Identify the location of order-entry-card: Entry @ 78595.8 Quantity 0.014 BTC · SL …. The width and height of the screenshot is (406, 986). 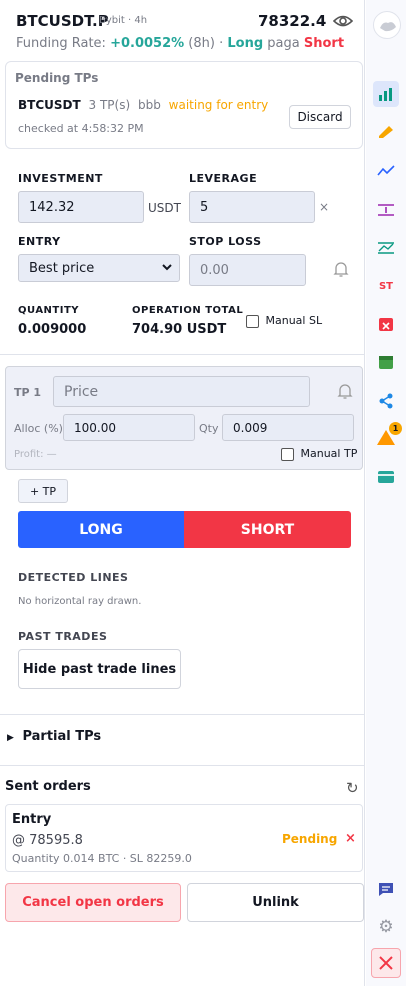
(184, 838).